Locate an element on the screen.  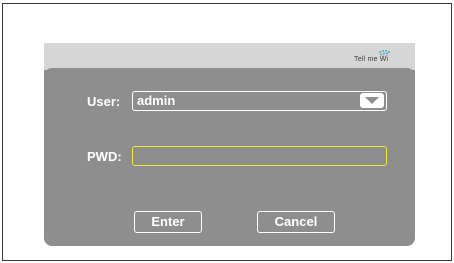
cancel-button: Cancel is located at coordinates (296, 222).